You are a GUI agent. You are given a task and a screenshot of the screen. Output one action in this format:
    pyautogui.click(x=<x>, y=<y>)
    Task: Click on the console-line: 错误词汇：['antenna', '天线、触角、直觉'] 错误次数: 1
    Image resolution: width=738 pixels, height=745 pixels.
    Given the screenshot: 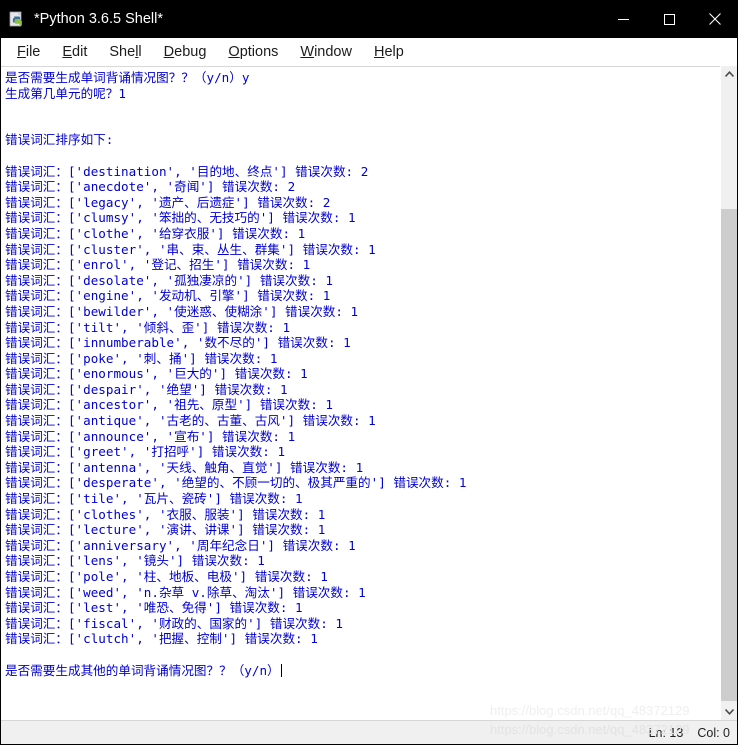 What is the action you would take?
    pyautogui.click(x=184, y=467)
    